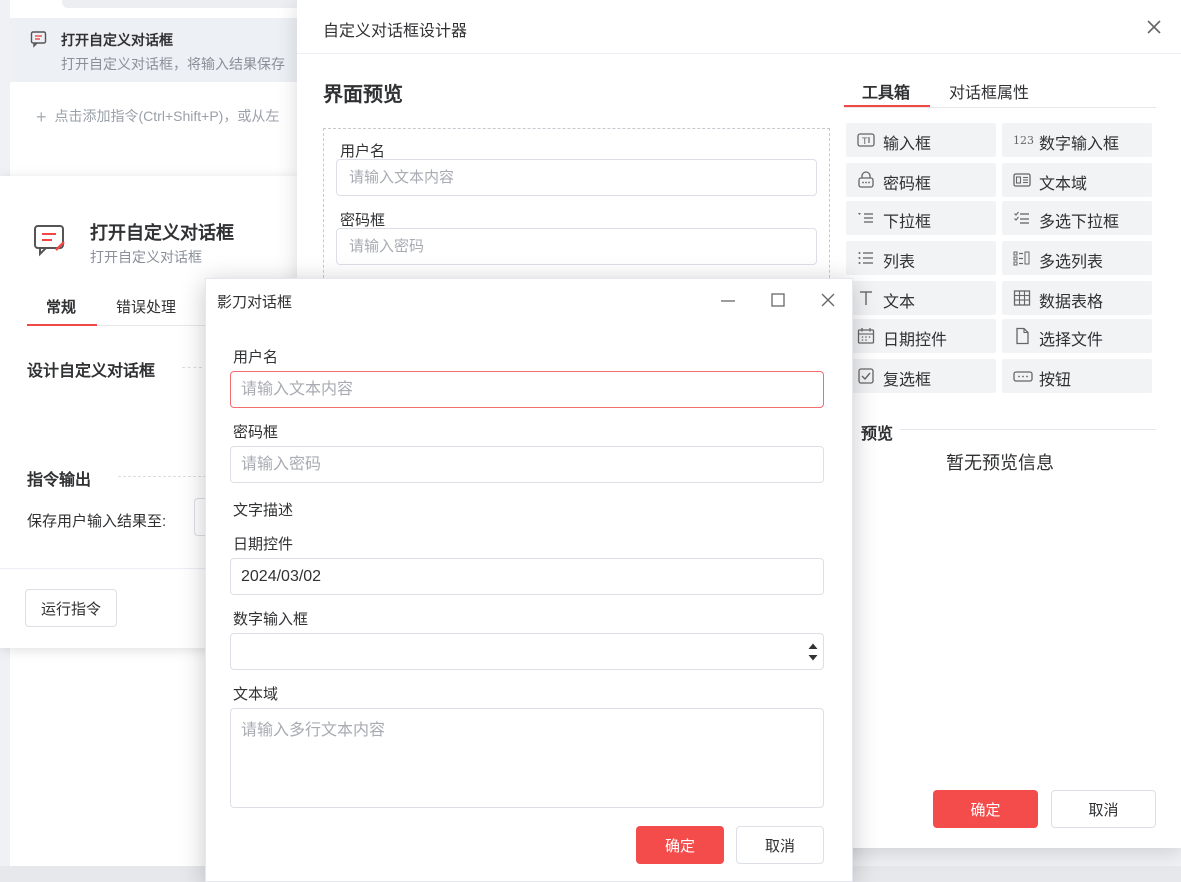 The height and width of the screenshot is (882, 1181). I want to click on tool-button: 按钮, so click(1077, 376).